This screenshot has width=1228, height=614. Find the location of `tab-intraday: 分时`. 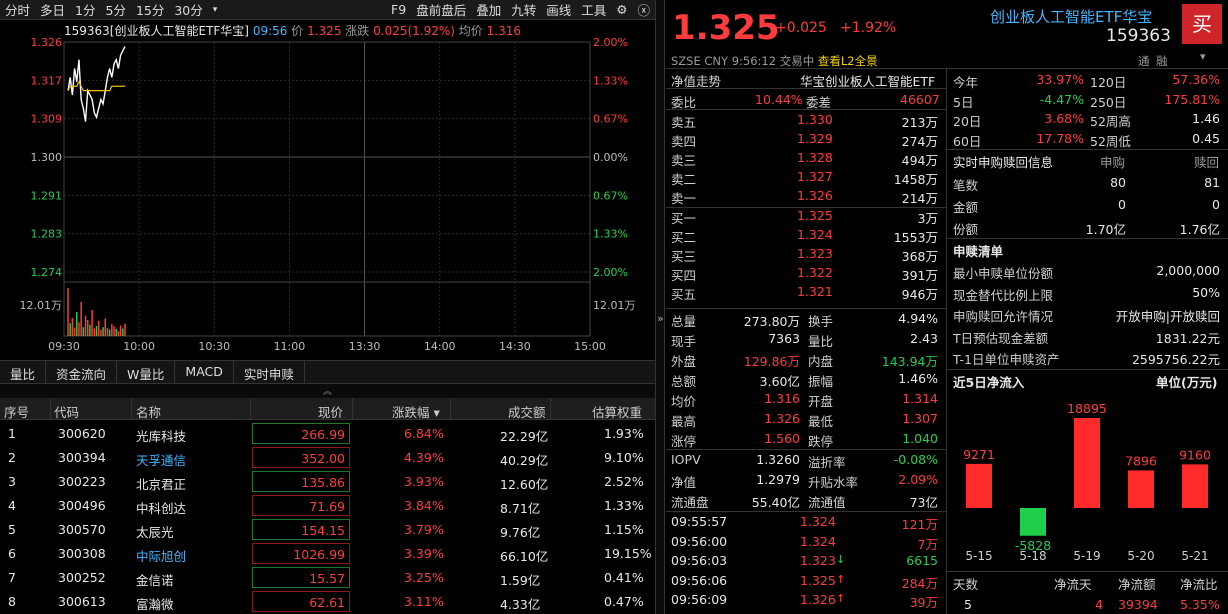

tab-intraday: 分时 is located at coordinates (17, 9).